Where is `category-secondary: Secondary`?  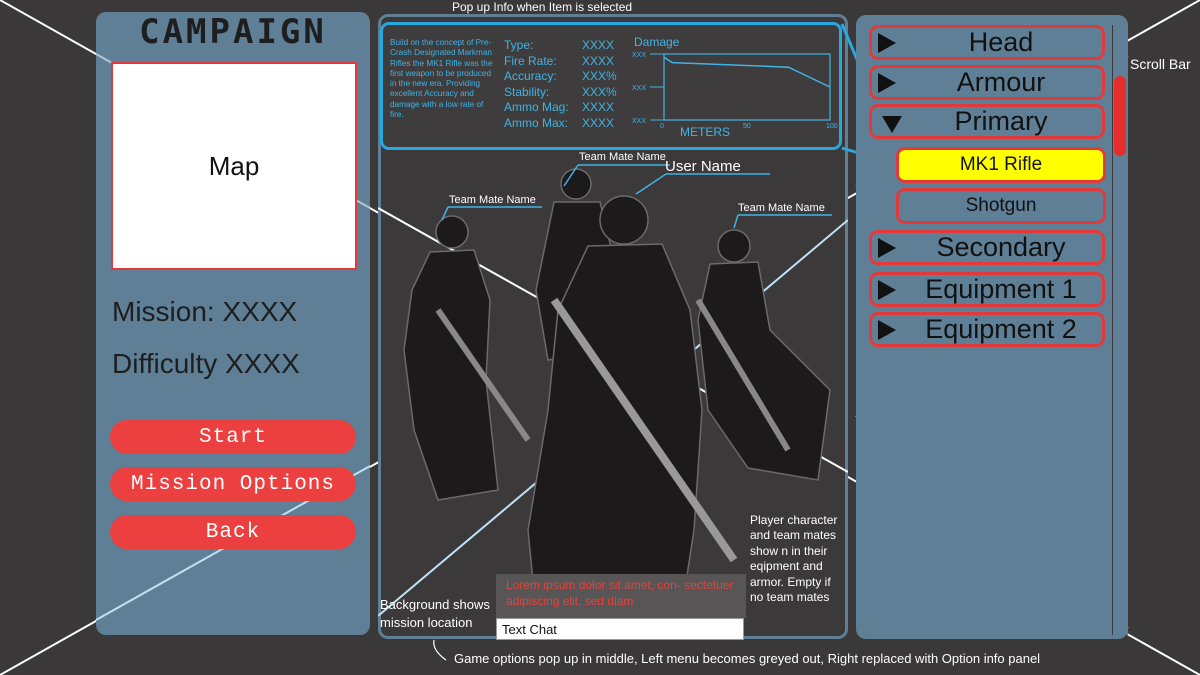
category-secondary: Secondary is located at coordinates (987, 247).